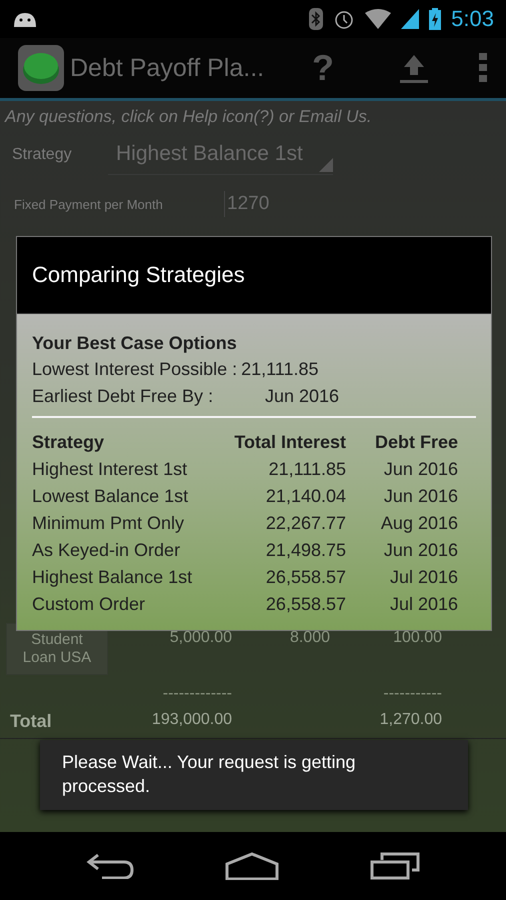 The image size is (506, 900). I want to click on payment-value: 100.00, so click(417, 637).